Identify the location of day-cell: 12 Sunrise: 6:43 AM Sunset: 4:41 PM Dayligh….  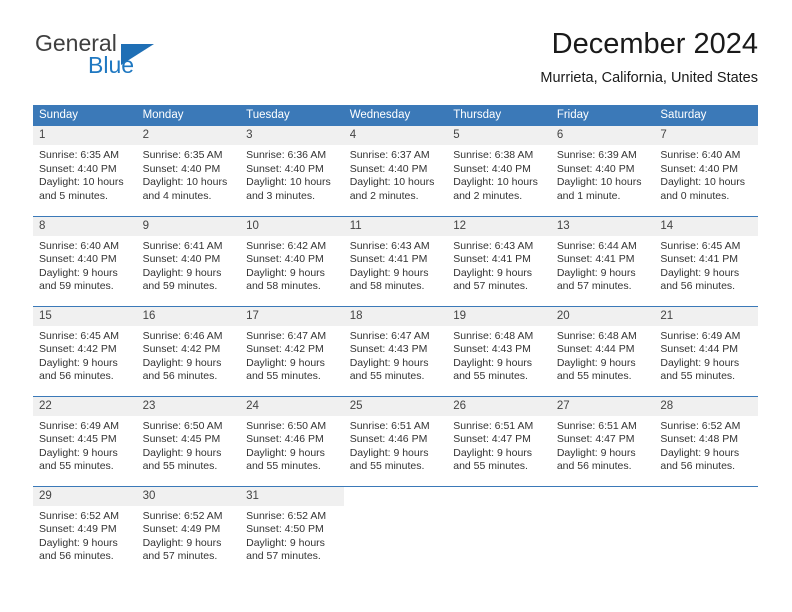
(499, 260).